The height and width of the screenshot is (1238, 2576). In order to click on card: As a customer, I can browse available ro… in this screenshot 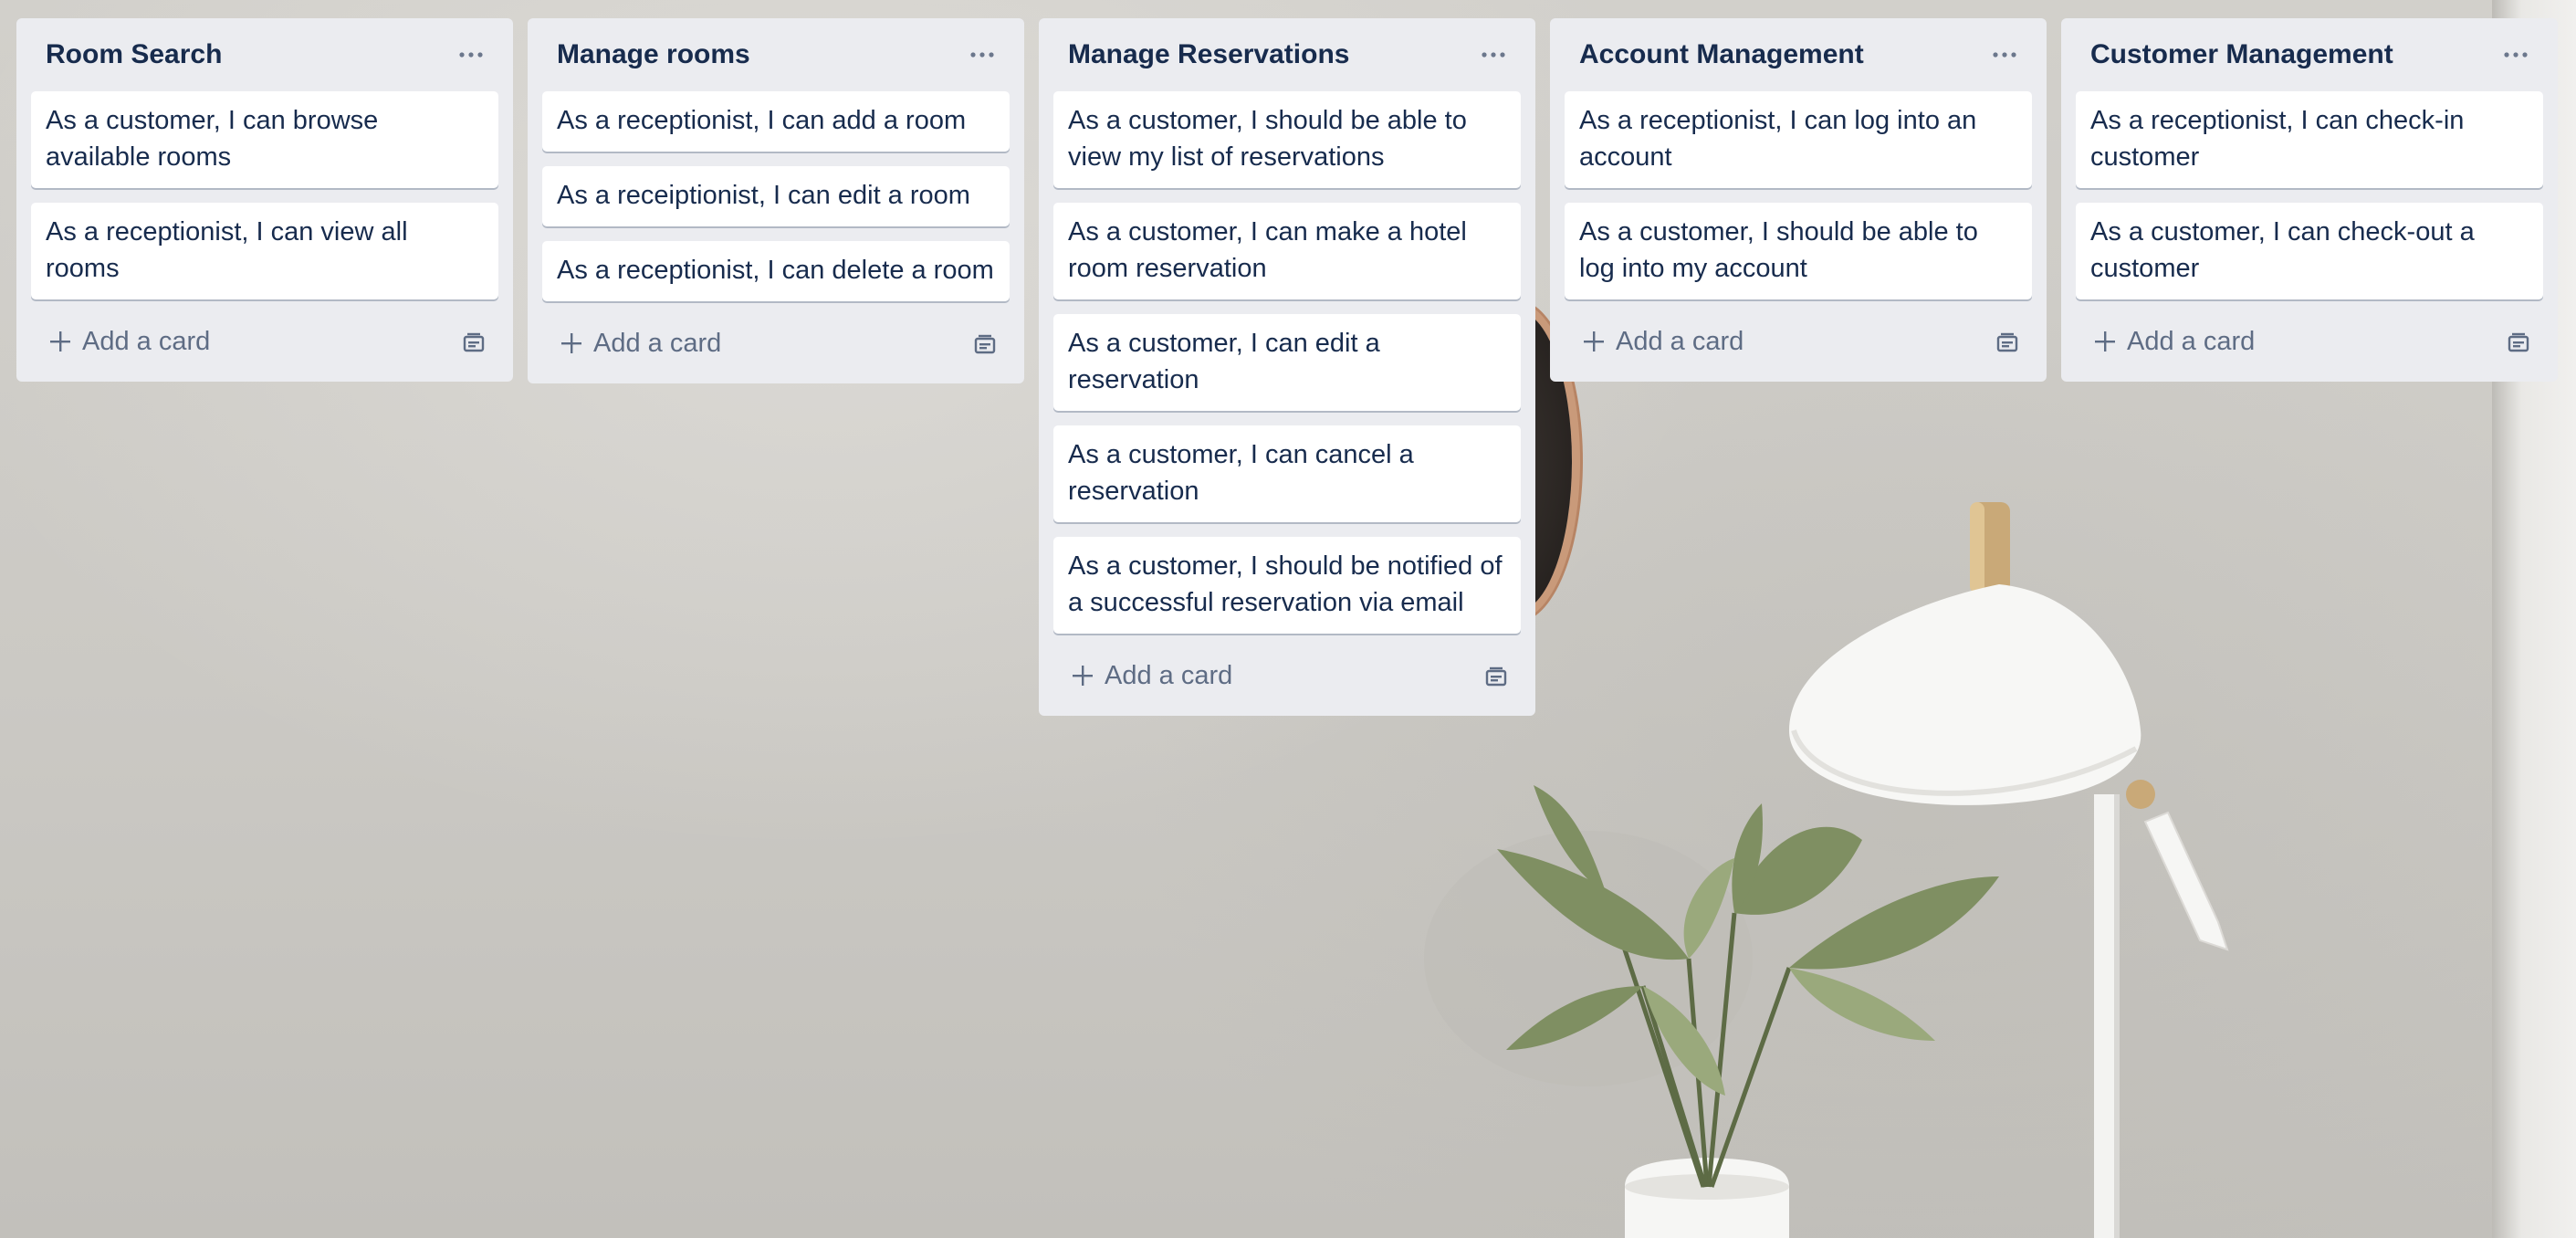, I will do `click(264, 140)`.